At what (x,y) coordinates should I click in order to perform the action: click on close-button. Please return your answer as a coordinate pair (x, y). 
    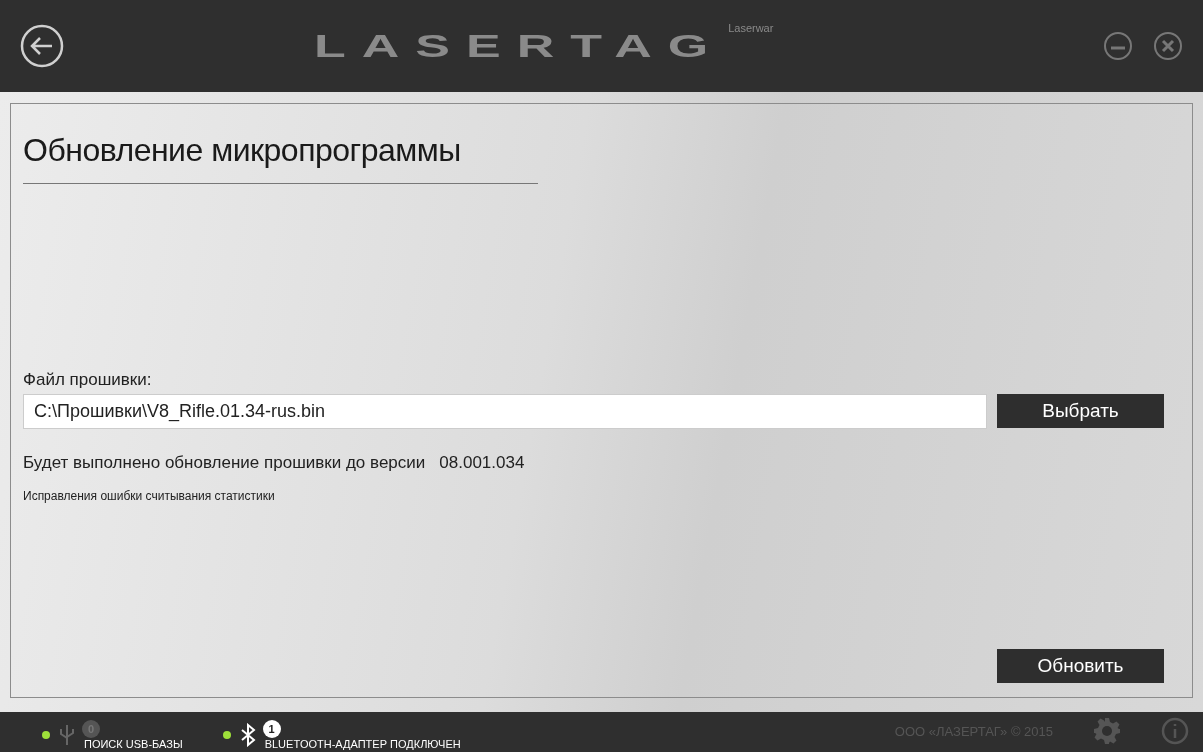
    Looking at the image, I should click on (1168, 46).